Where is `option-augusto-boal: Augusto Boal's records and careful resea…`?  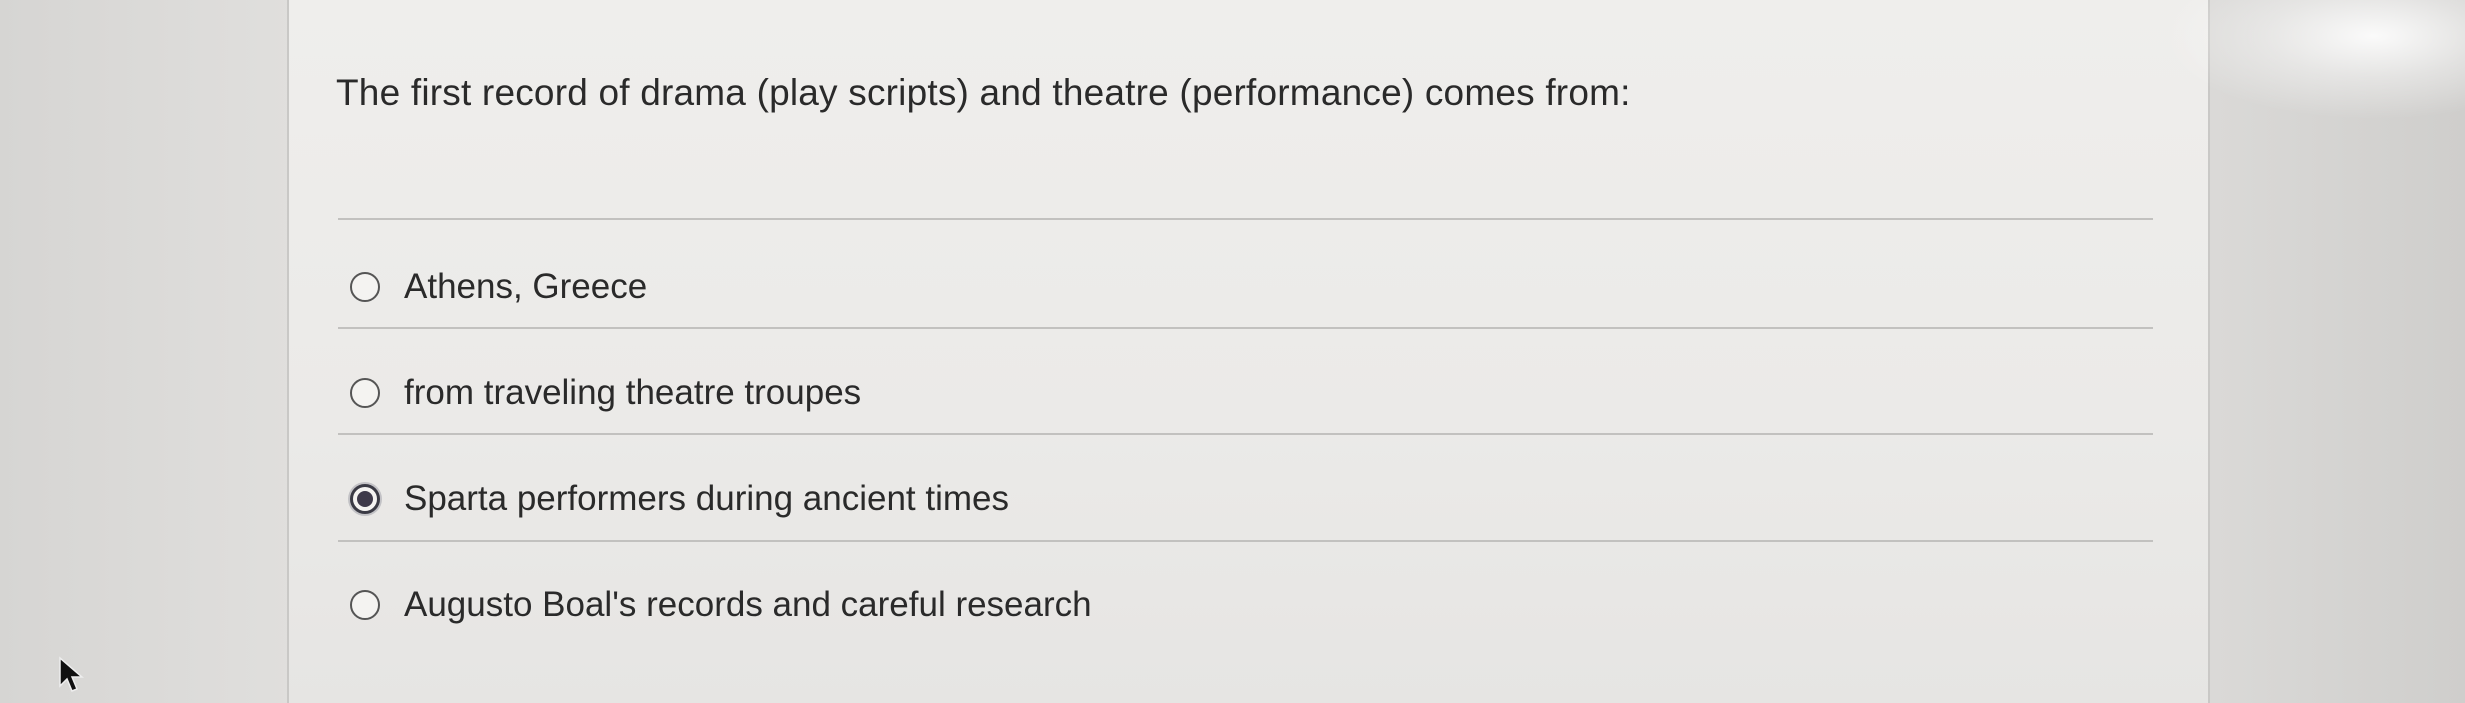
option-augusto-boal: Augusto Boal's records and careful resea… is located at coordinates (721, 605).